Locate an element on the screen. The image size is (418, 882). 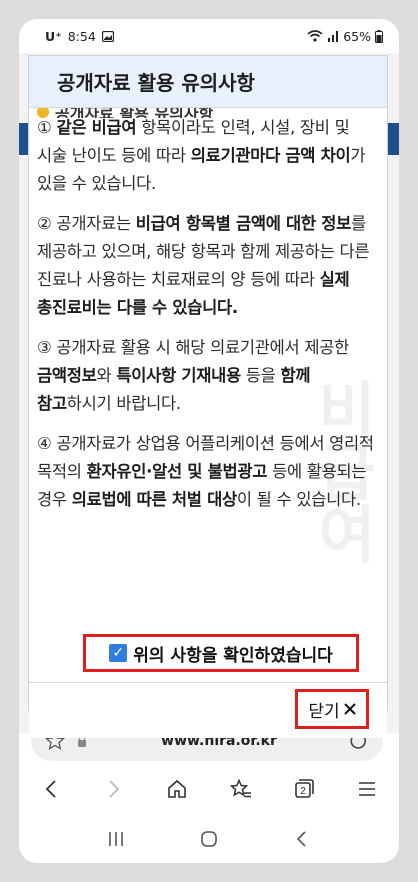
back-button is located at coordinates (51, 789).